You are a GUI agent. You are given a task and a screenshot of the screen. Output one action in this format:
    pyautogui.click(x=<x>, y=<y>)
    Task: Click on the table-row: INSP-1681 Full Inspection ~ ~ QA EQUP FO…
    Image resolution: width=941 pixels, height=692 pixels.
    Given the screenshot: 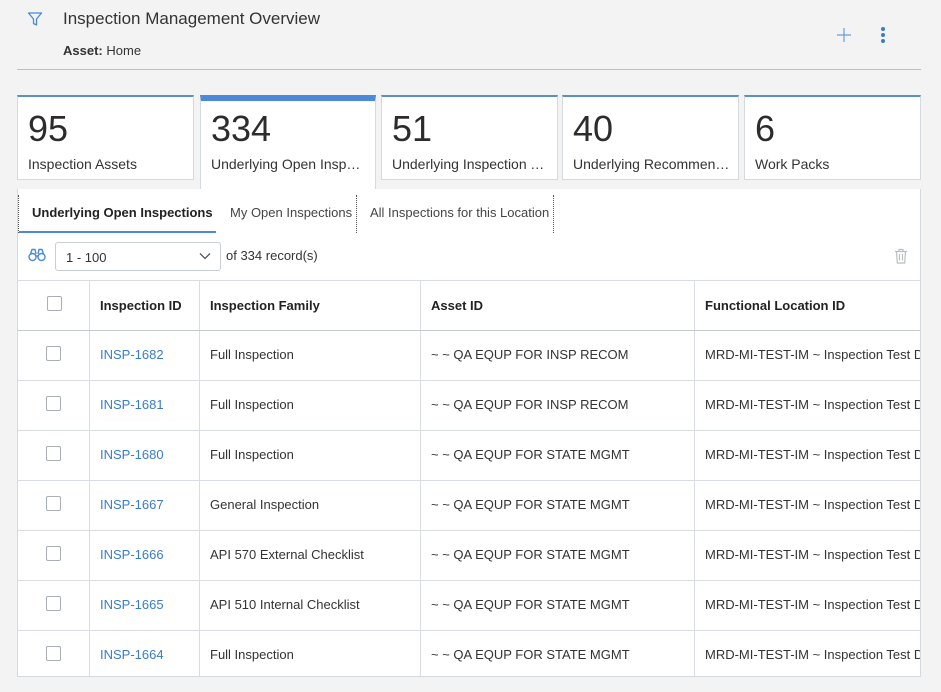 What is the action you would take?
    pyautogui.click(x=469, y=406)
    